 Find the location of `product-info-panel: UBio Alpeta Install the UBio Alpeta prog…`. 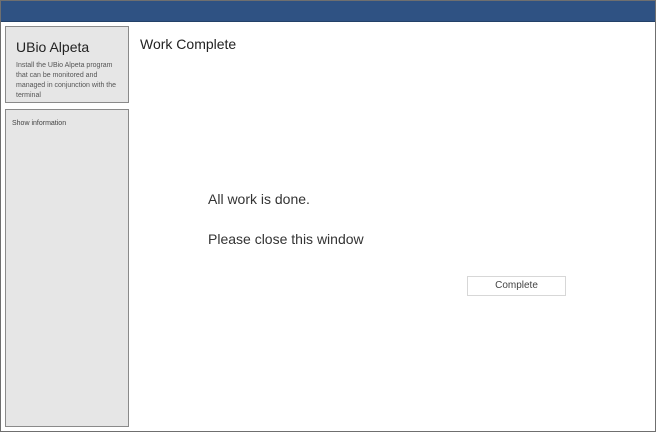

product-info-panel: UBio Alpeta Install the UBio Alpeta prog… is located at coordinates (67, 64).